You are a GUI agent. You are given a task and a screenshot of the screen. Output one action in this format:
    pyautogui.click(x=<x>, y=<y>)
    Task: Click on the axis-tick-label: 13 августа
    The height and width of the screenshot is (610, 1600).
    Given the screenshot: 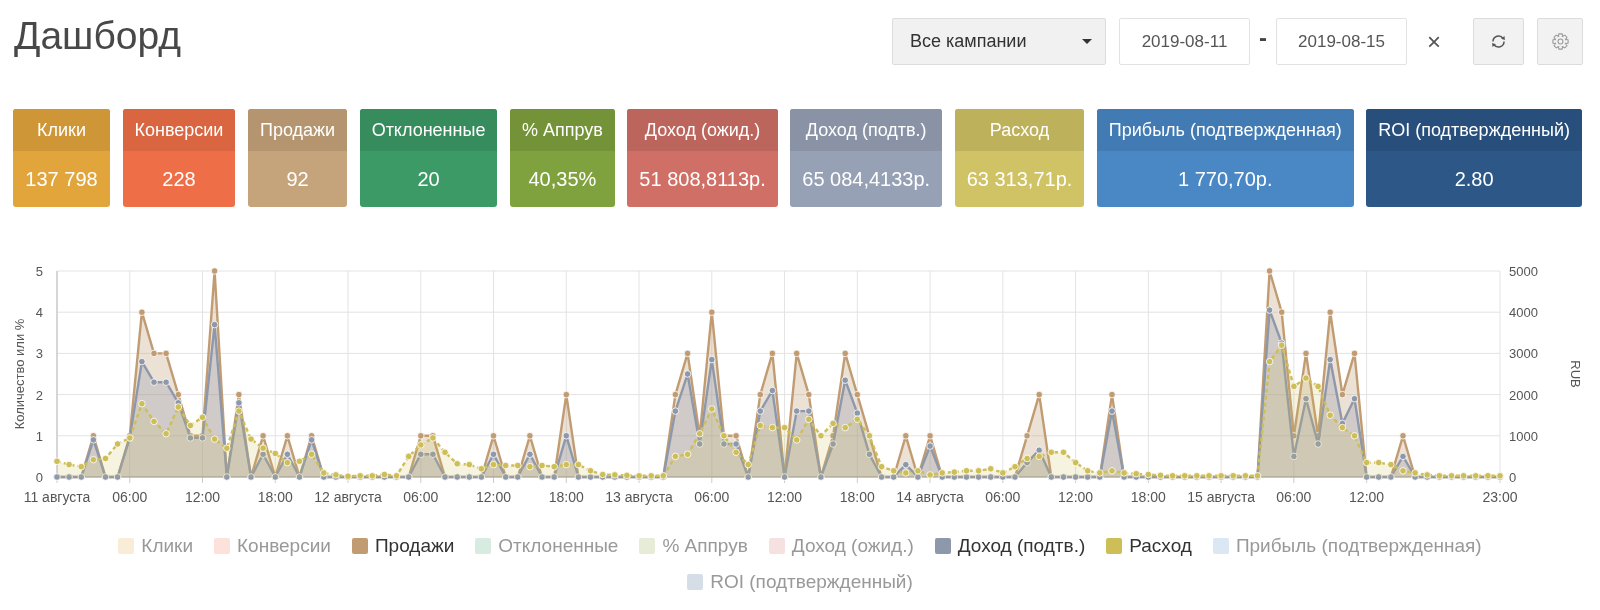 What is the action you would take?
    pyautogui.click(x=639, y=497)
    